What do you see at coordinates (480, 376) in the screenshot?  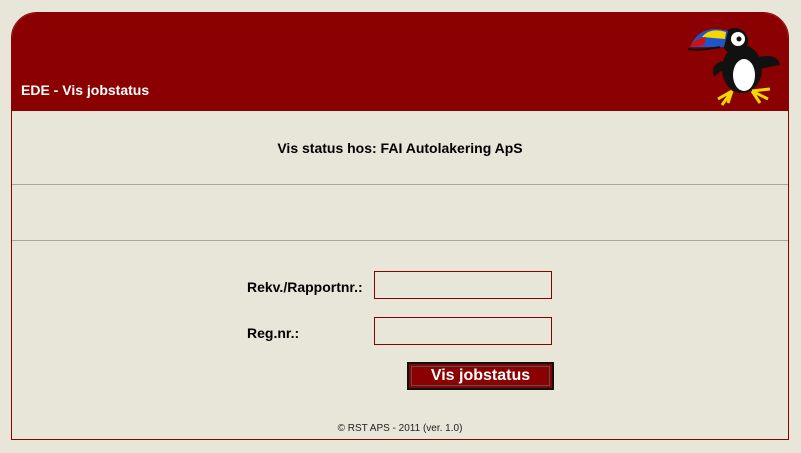 I see `vis-jobstatus-button: Vis jobstatus` at bounding box center [480, 376].